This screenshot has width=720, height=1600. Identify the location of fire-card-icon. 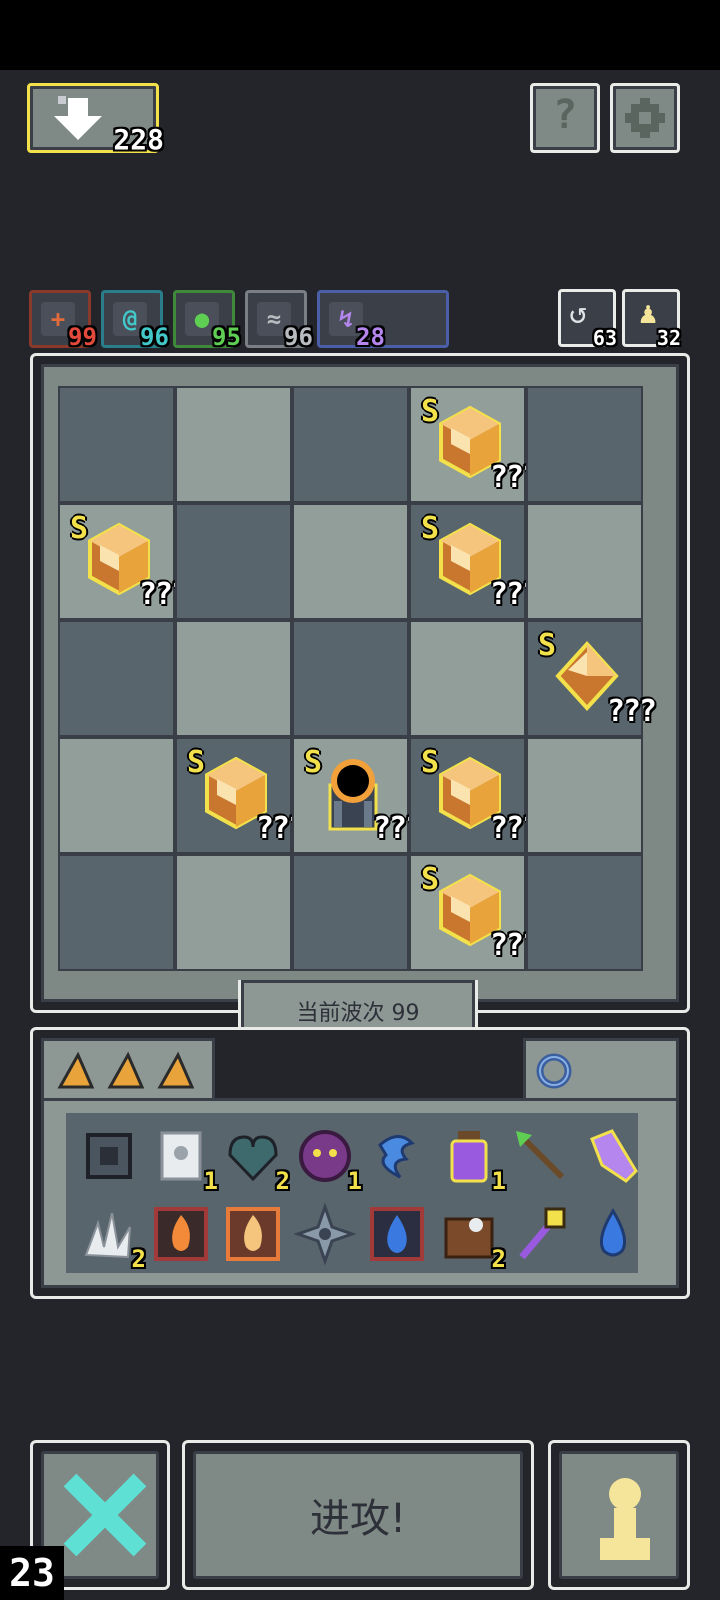
(181, 1234).